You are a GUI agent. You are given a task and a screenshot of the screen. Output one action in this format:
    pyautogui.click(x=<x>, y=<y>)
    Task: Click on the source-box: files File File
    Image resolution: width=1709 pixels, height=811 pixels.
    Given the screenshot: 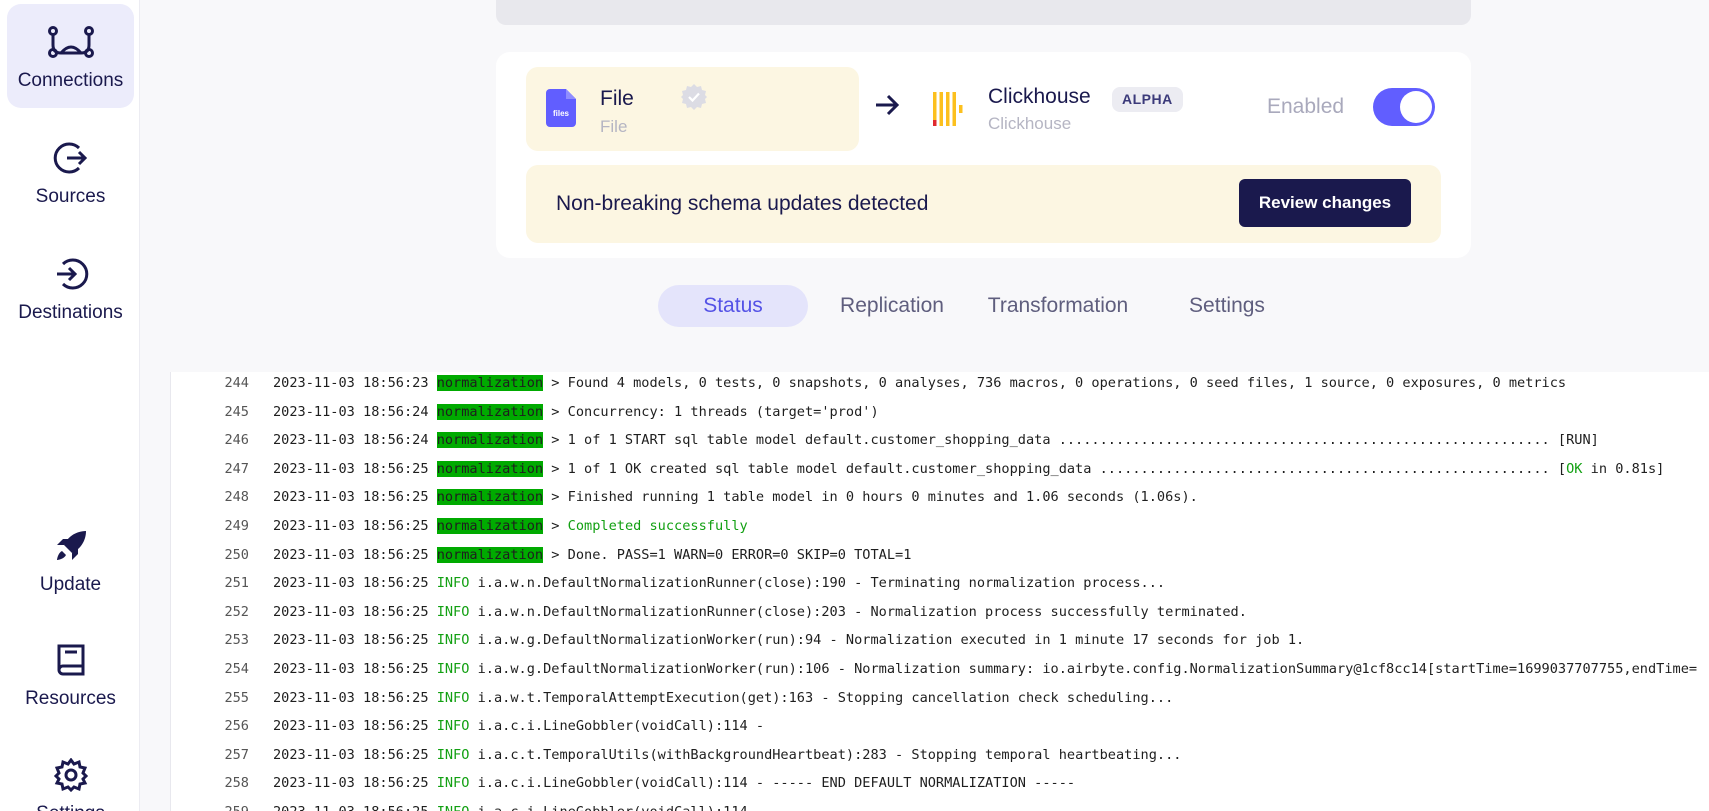 What is the action you would take?
    pyautogui.click(x=692, y=109)
    